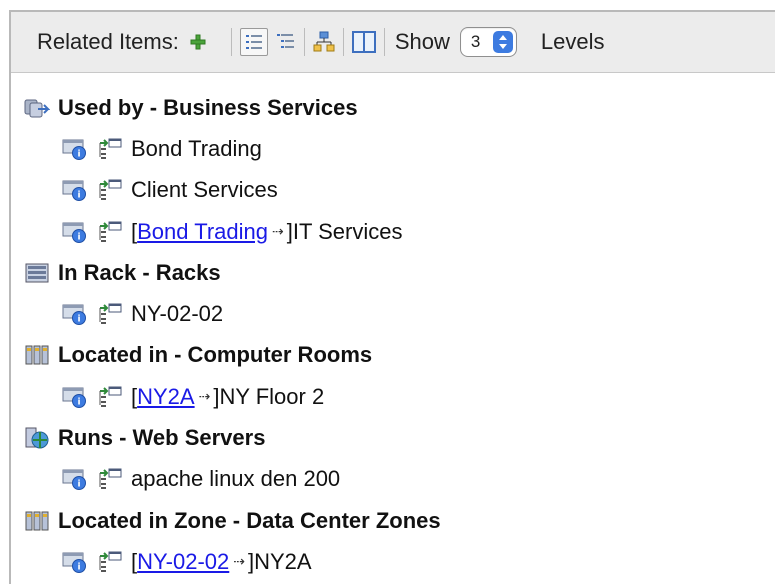  I want to click on indented-view-button, so click(286, 42).